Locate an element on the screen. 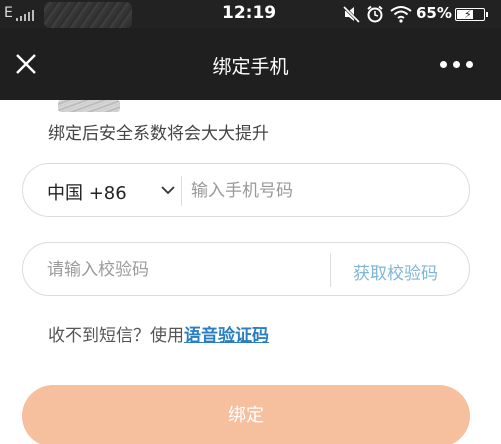 The image size is (501, 444). more-icon is located at coordinates (460, 64).